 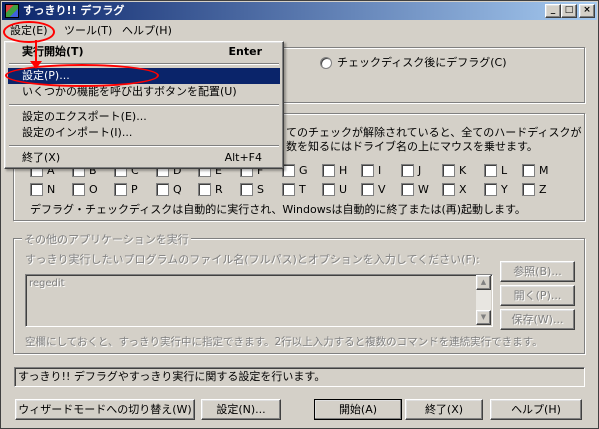 I want to click on menu-place-buttons-label: いくつかの機能を呼び出すボタンを配置(U), so click(x=129, y=91).